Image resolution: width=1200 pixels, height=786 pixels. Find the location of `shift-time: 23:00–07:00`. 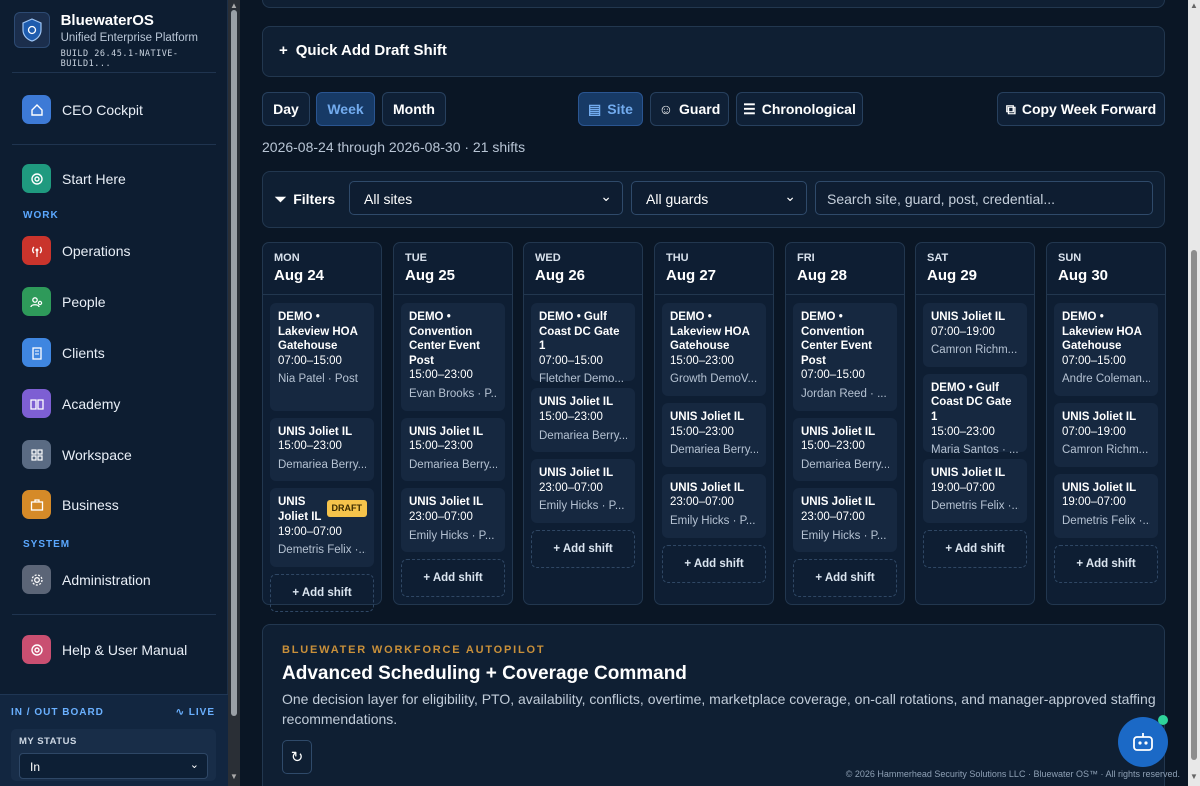

shift-time: 23:00–07:00 is located at coordinates (833, 516).